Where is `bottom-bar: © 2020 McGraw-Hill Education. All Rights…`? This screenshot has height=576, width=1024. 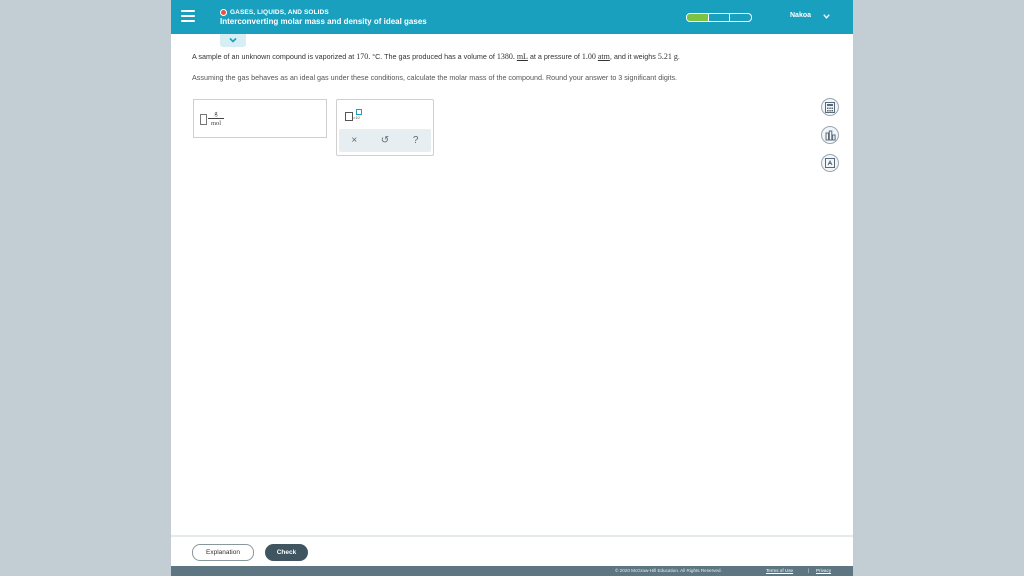 bottom-bar: © 2020 McGraw-Hill Education. All Rights… is located at coordinates (512, 571).